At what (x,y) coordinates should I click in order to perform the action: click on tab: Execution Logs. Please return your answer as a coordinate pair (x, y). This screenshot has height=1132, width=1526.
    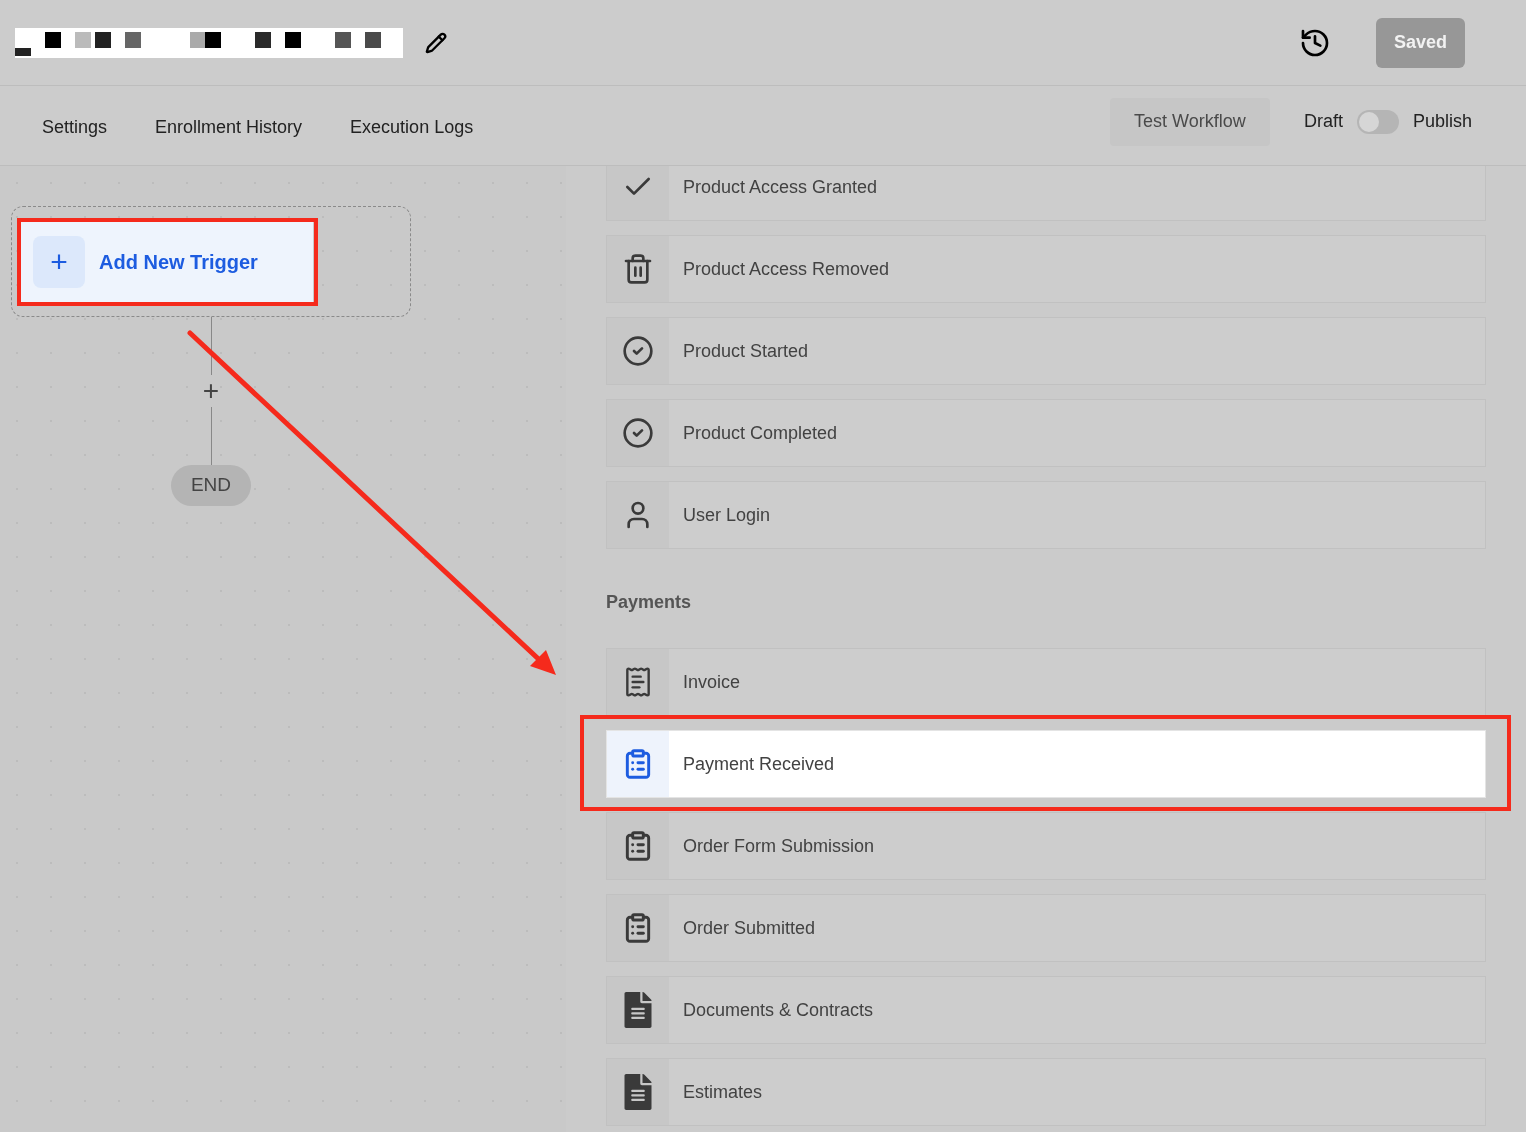
    Looking at the image, I should click on (412, 125).